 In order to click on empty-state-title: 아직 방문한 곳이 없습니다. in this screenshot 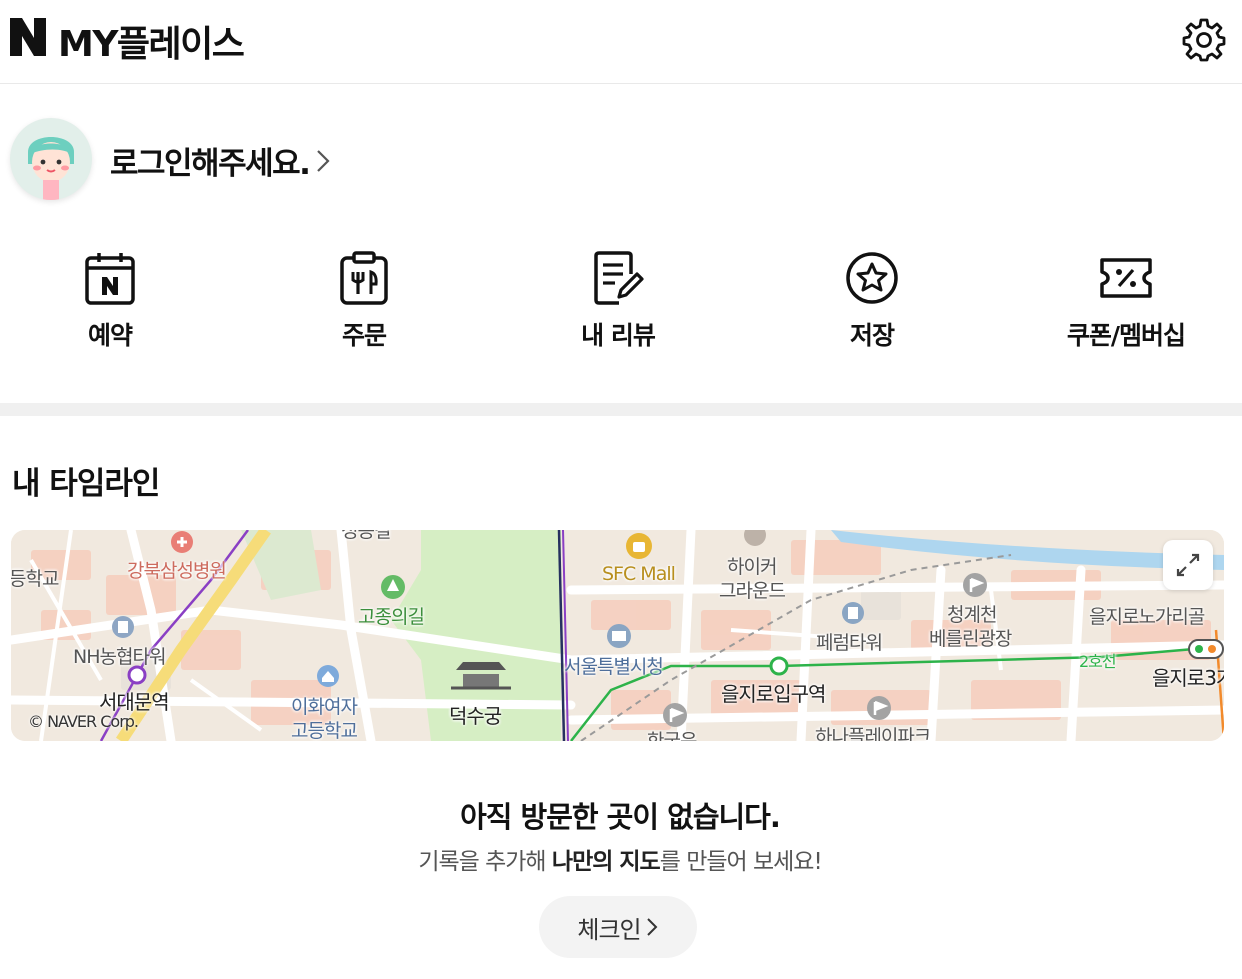, I will do `click(620, 817)`.